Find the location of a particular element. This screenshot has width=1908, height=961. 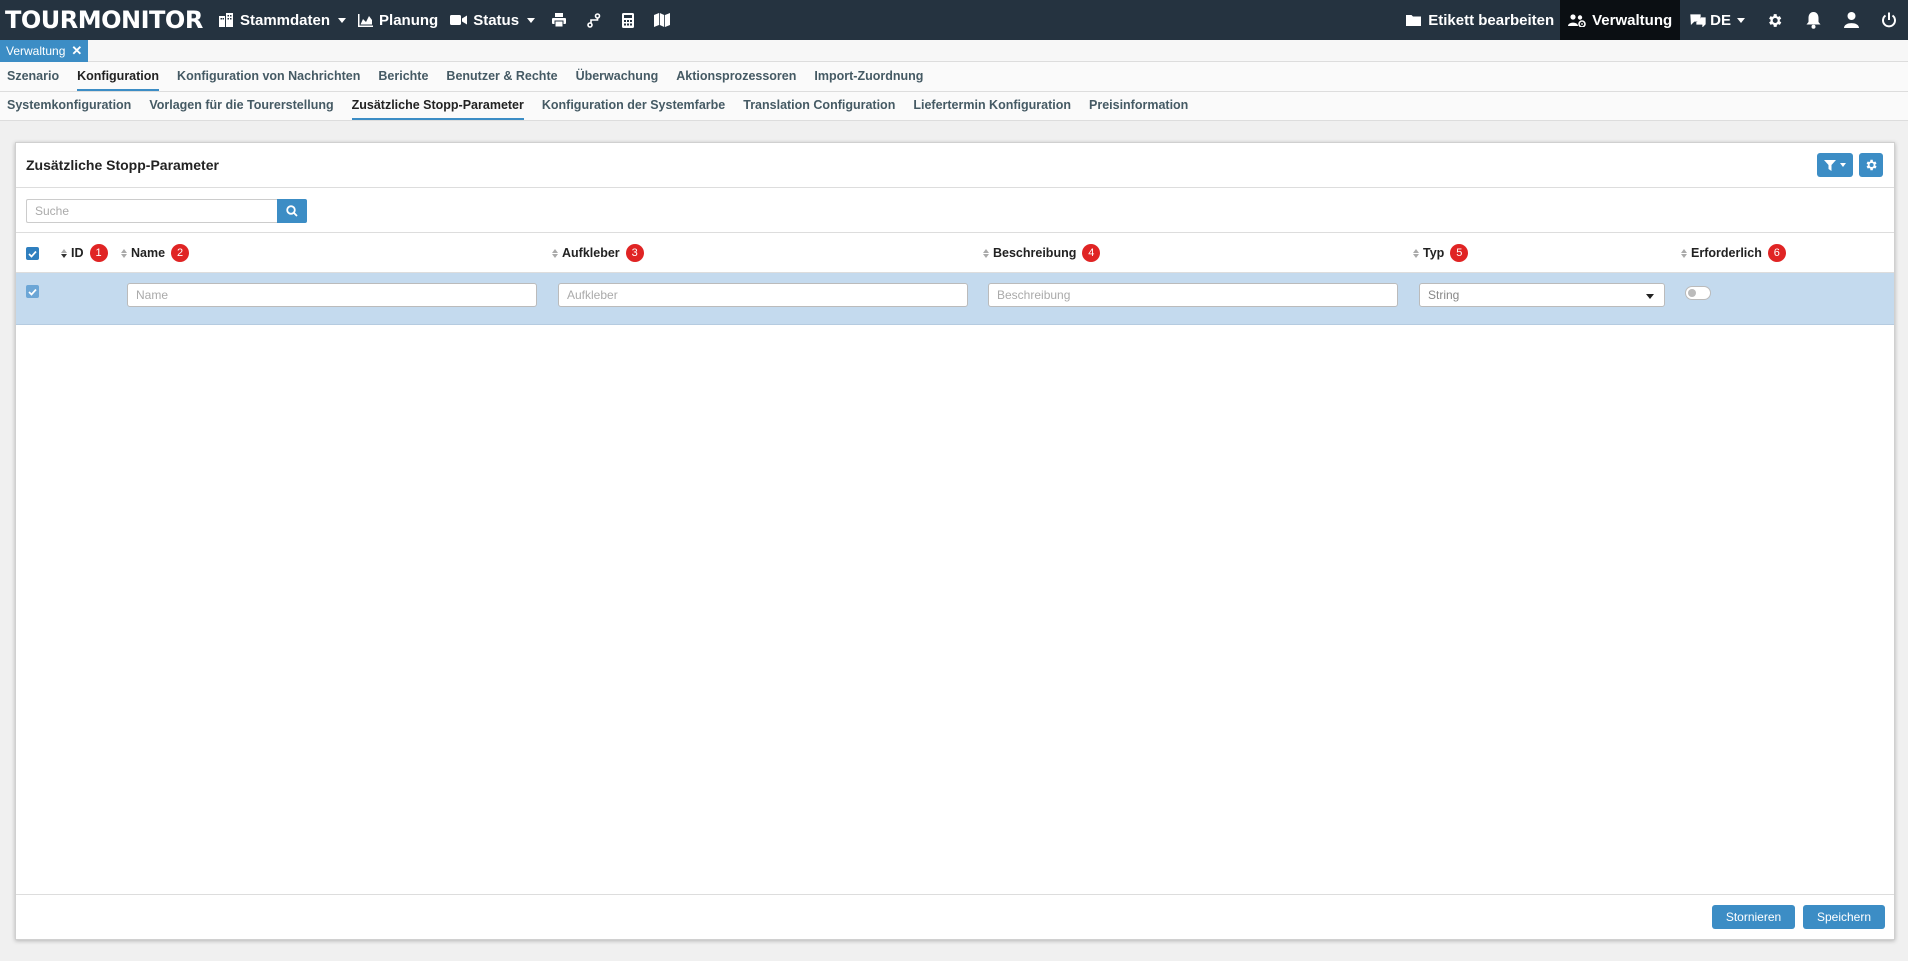

save-button: Speichern is located at coordinates (1844, 917).